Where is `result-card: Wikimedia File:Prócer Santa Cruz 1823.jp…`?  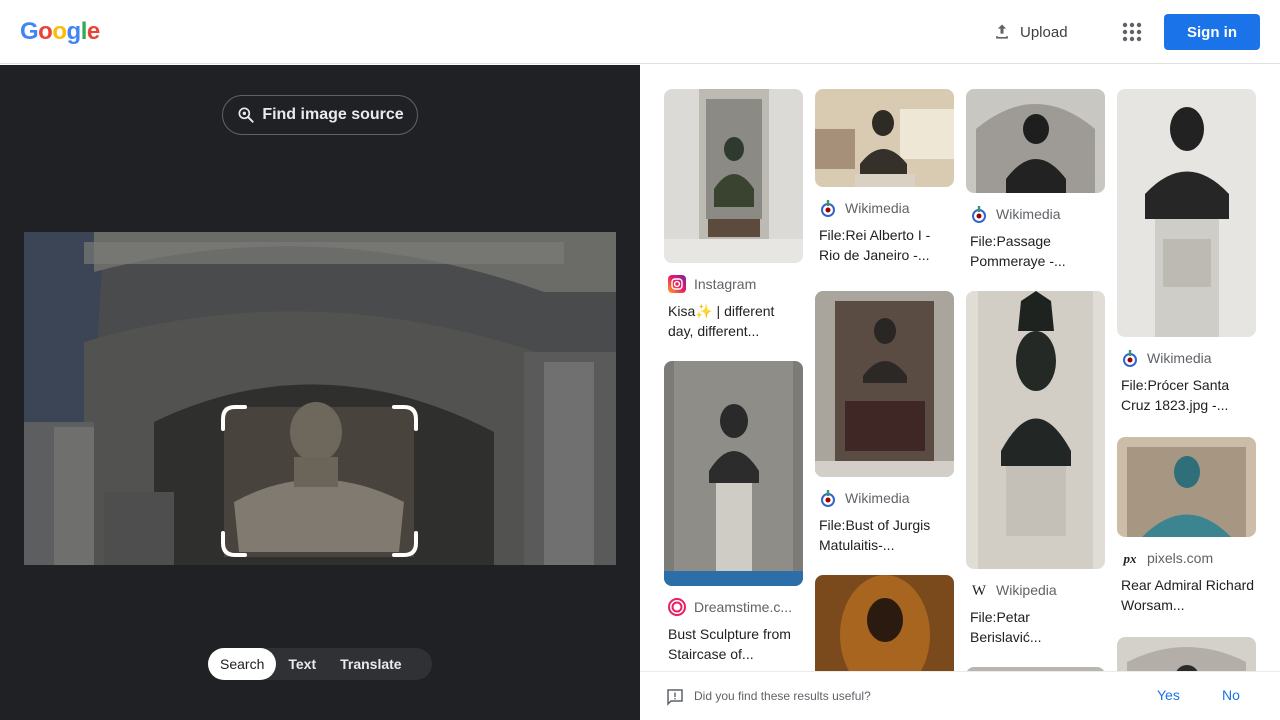 result-card: Wikimedia File:Prócer Santa Cruz 1823.jp… is located at coordinates (1186, 252).